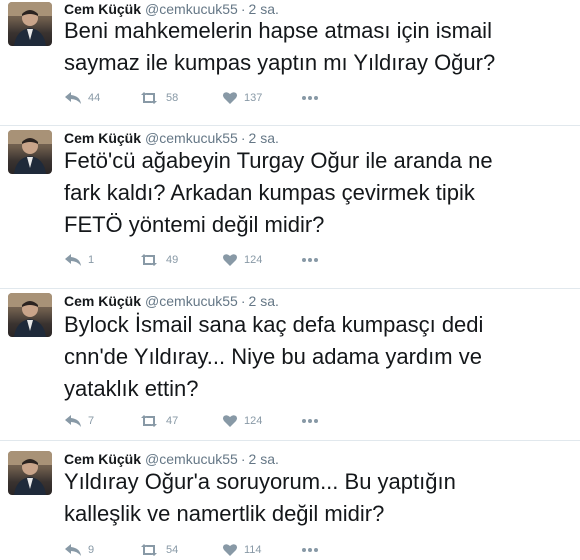  Describe the element at coordinates (131, 388) in the screenshot. I see `tweet-text-line: yataklık ettin?` at that location.